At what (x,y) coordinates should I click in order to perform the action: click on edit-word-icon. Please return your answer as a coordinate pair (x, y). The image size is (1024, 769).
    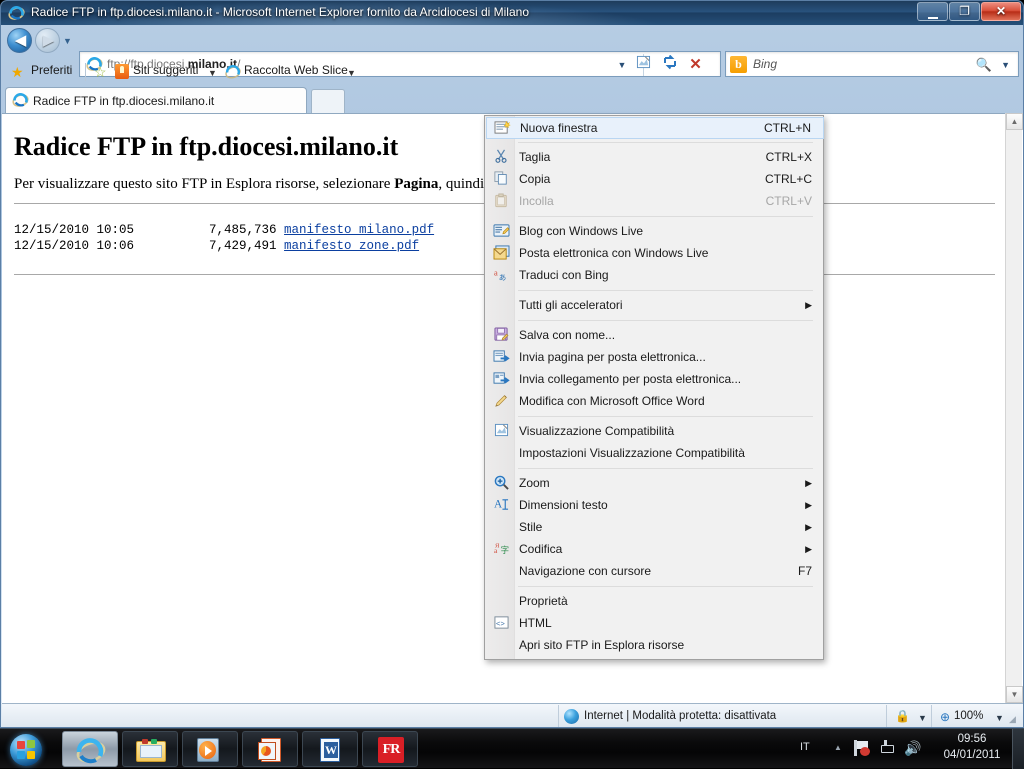
    Looking at the image, I should click on (501, 402).